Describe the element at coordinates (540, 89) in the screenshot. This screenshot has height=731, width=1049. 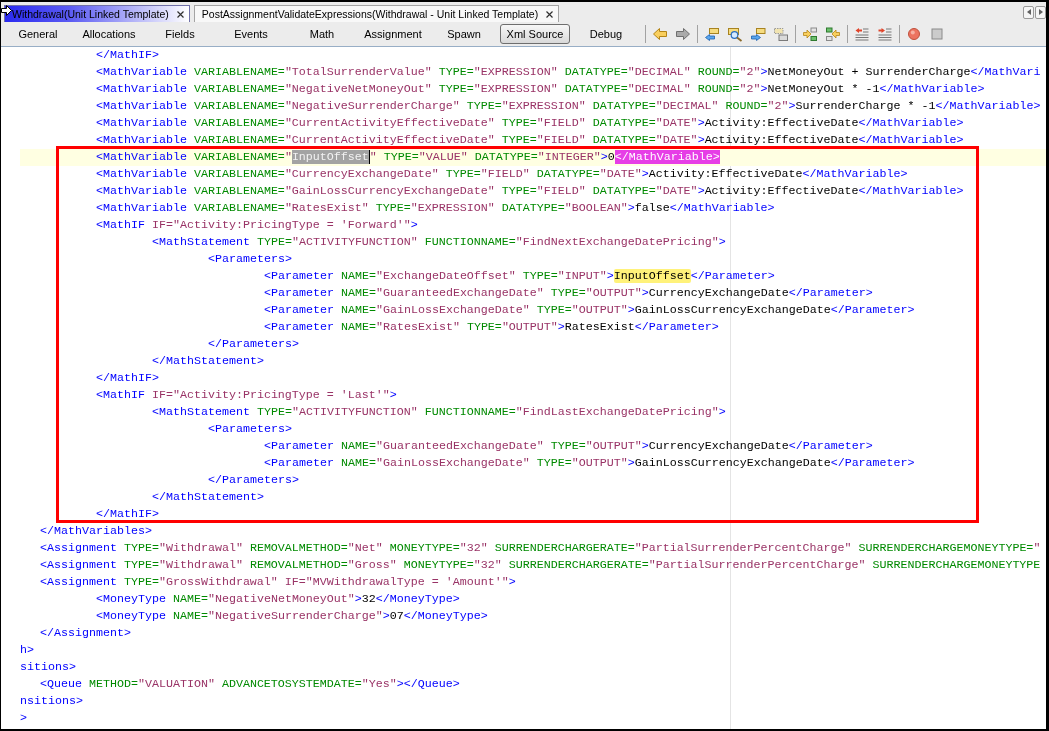
I see `code-line: <MathVariable VARIABLENAME="NegativeNetMoneyOut" TYPE="EXPRESSION" DATATYPE="DECIMAL" ROUND="2">NetMoneyOut * -1</MathVariable>` at that location.